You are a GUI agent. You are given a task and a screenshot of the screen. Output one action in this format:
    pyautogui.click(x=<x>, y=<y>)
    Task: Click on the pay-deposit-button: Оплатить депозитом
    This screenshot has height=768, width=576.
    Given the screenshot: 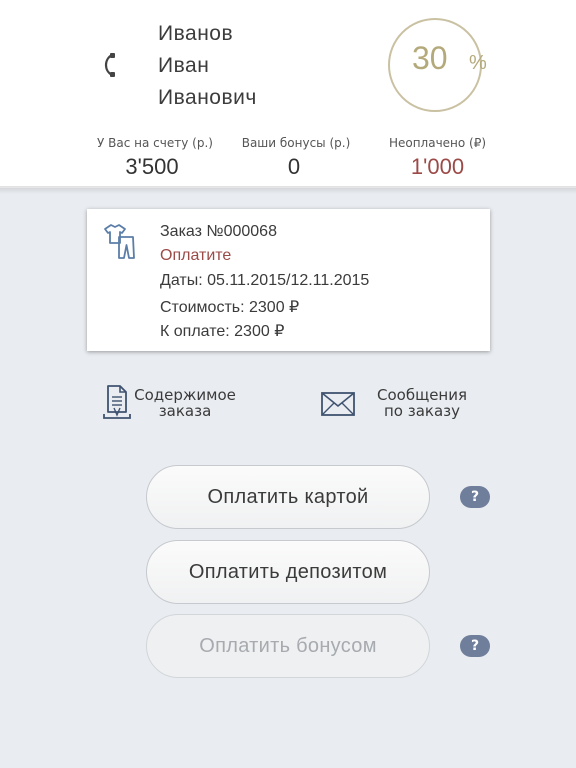 What is the action you would take?
    pyautogui.click(x=288, y=572)
    